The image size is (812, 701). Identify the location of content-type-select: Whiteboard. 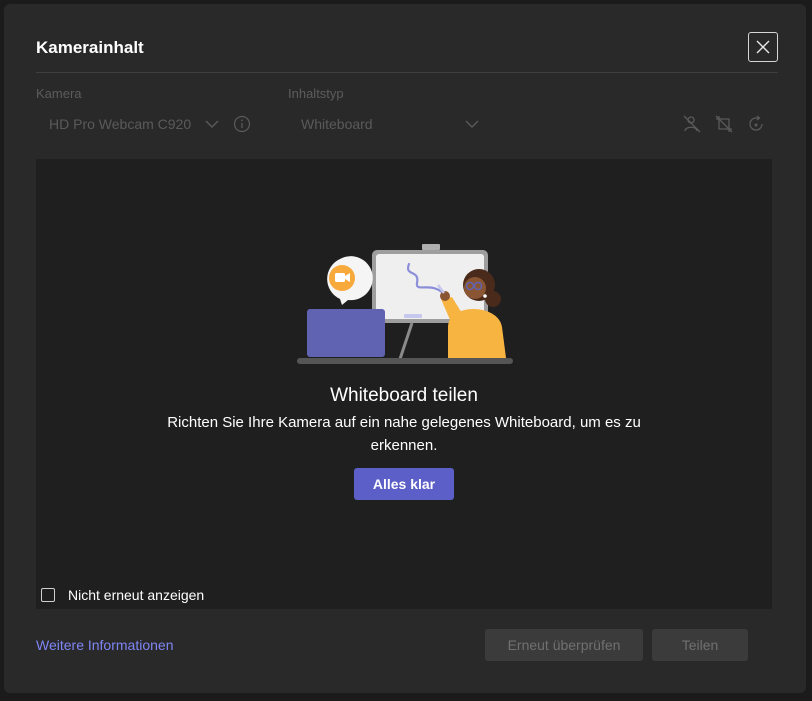
(390, 124).